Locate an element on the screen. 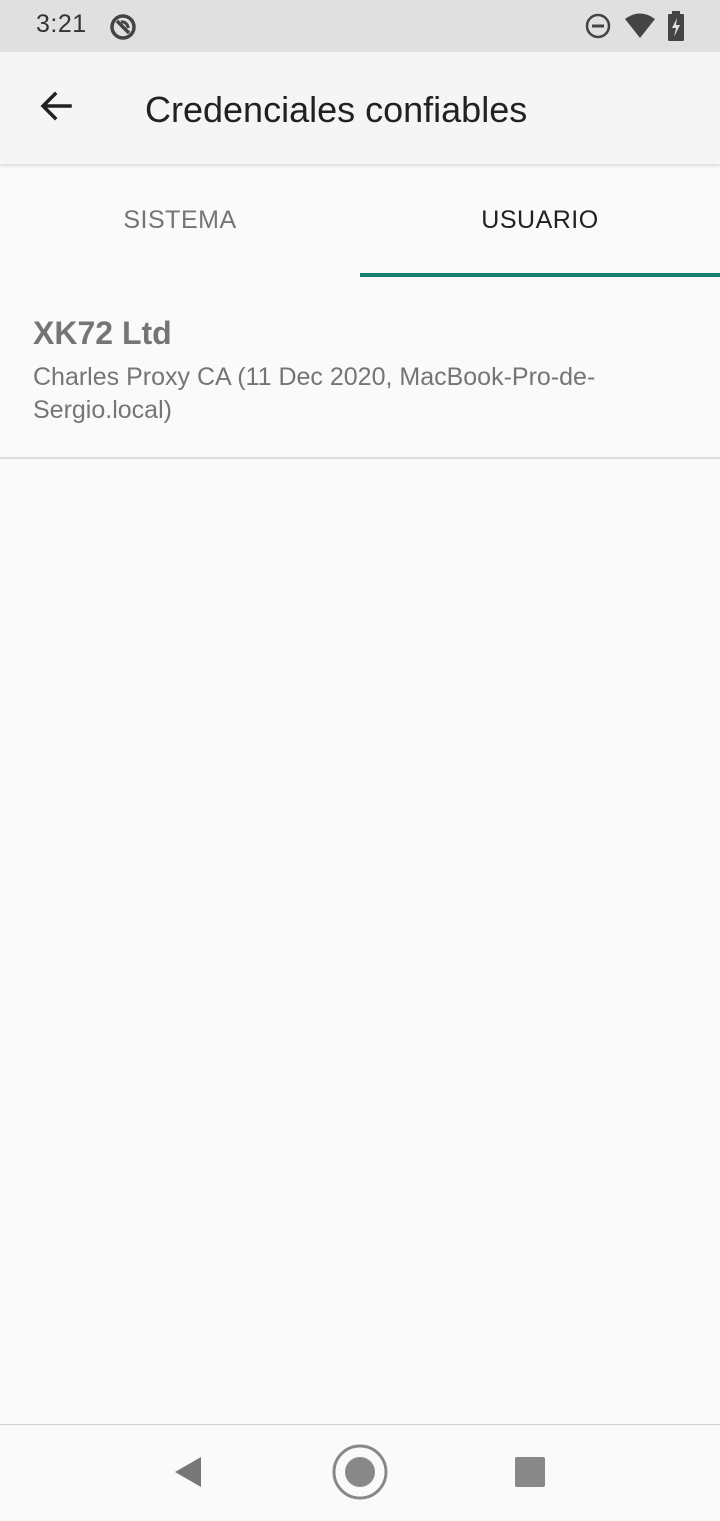 The image size is (720, 1521). status-bar: 3:21 is located at coordinates (360, 26).